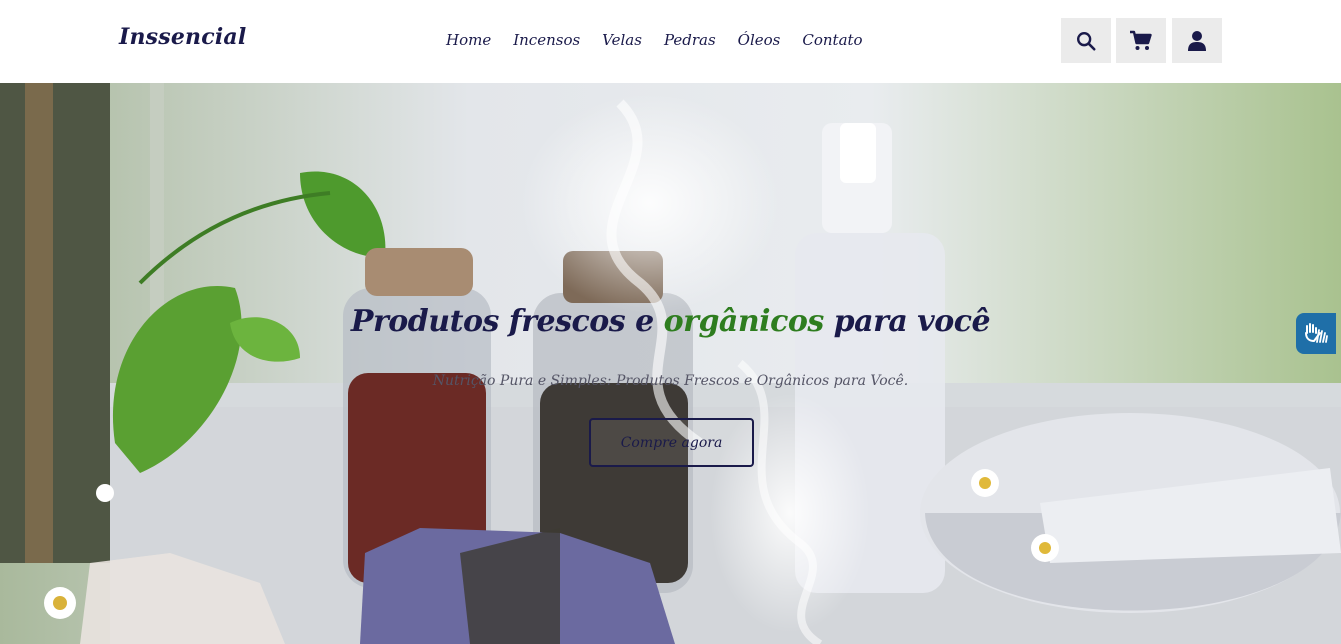 The image size is (1341, 644). Describe the element at coordinates (907, 321) in the screenshot. I see `hero-title-part2: para você` at that location.